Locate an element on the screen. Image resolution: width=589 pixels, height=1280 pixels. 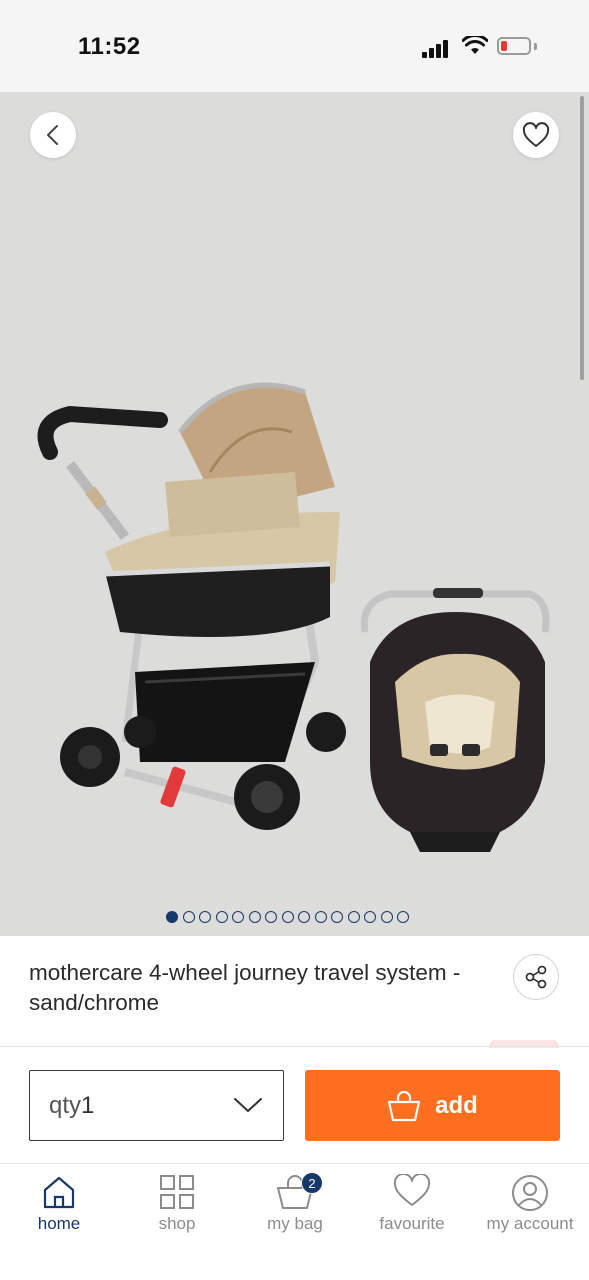
qty-value: 1 is located at coordinates (88, 1105).